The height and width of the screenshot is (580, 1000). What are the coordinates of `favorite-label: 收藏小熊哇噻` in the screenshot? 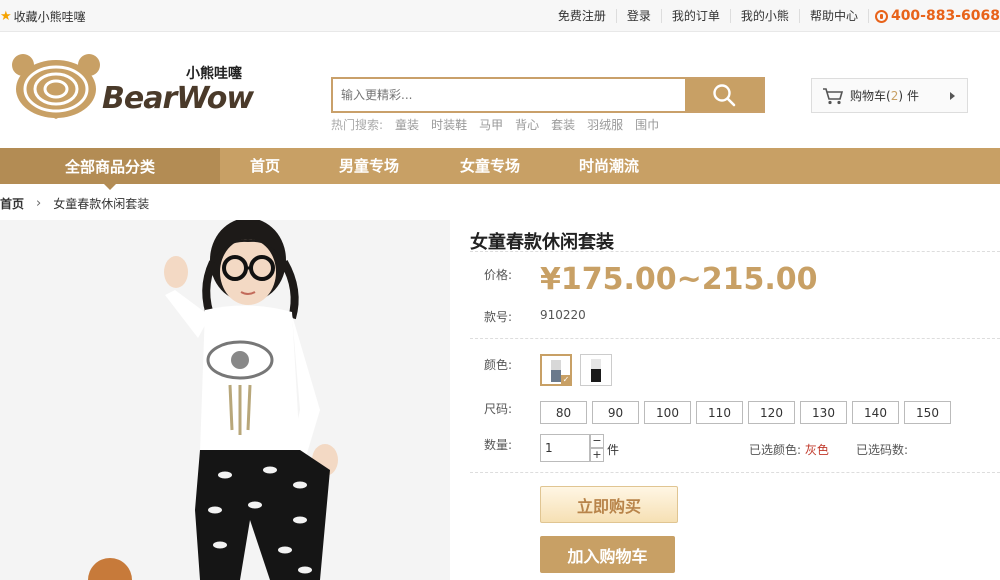 It's located at (49, 17).